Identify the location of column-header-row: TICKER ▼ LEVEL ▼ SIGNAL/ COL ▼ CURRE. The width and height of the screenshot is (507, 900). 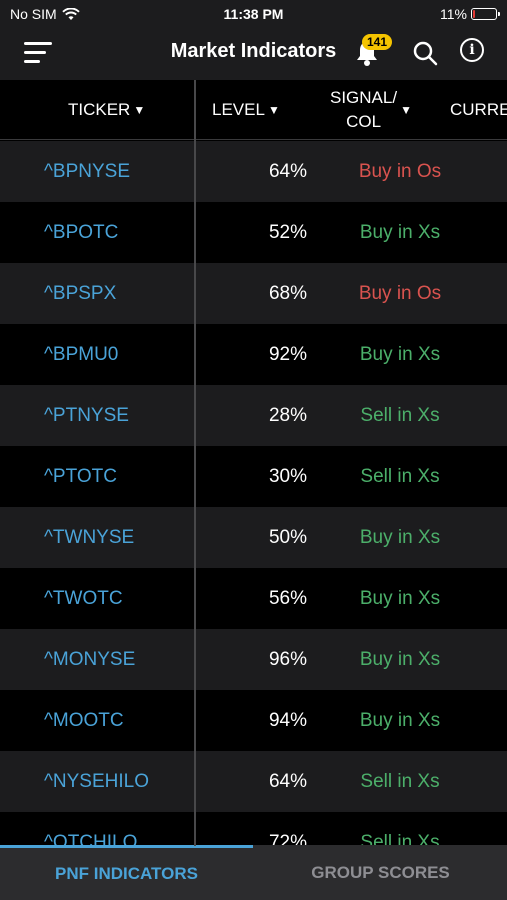
(253, 110).